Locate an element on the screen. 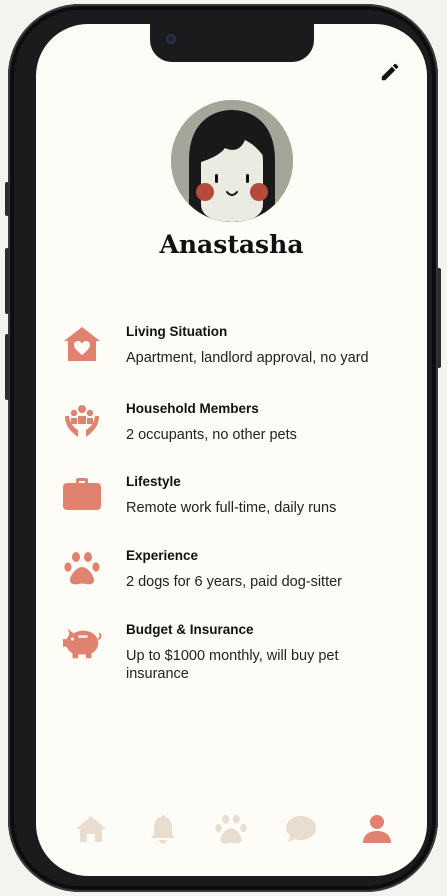 This screenshot has width=447, height=896. people-hands-icon is located at coordinates (82, 421).